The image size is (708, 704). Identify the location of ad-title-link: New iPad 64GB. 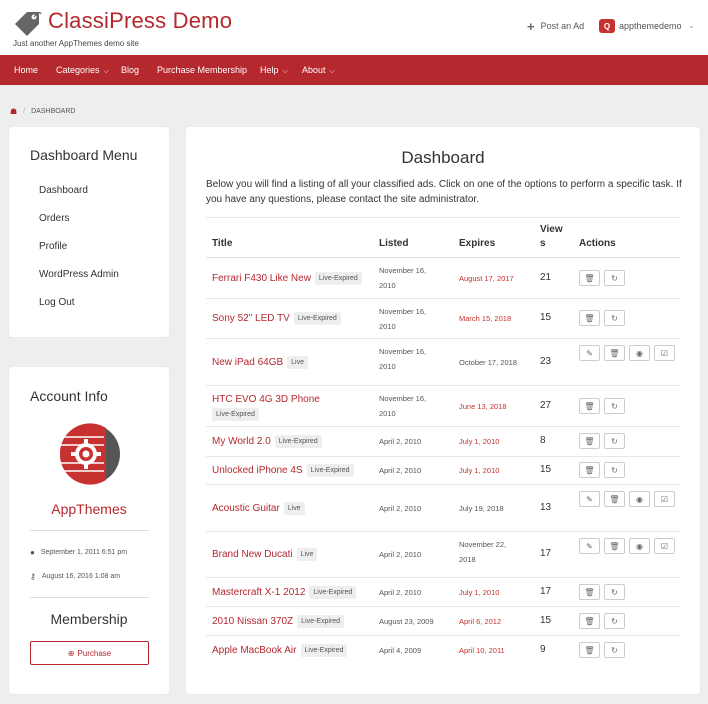
(247, 362).